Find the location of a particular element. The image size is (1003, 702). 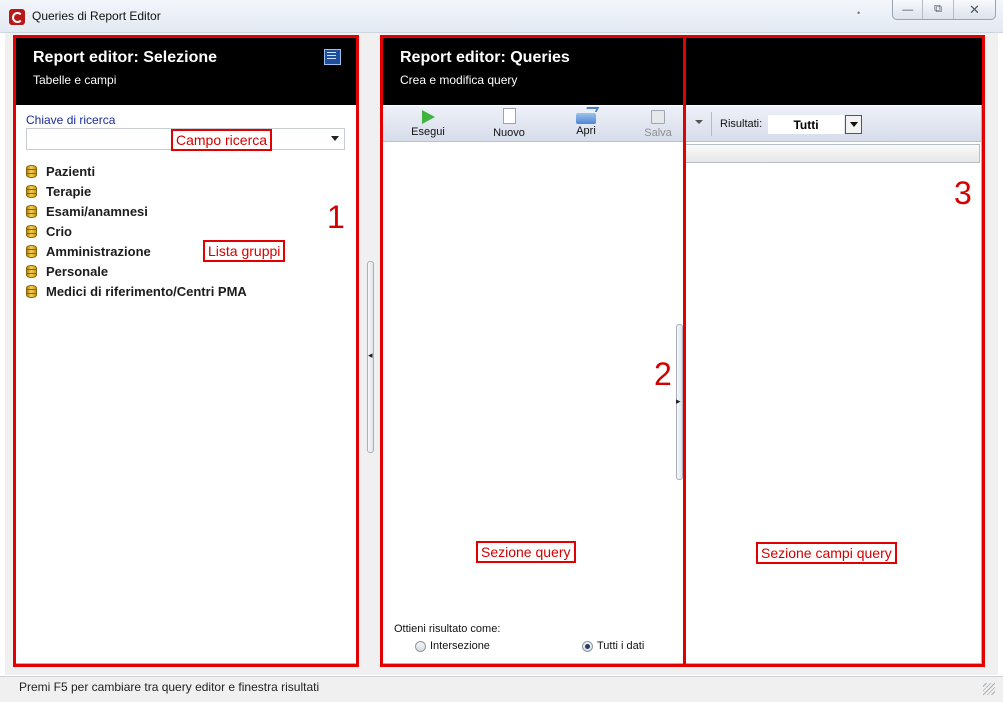

minimize-button: — is located at coordinates (908, 9).